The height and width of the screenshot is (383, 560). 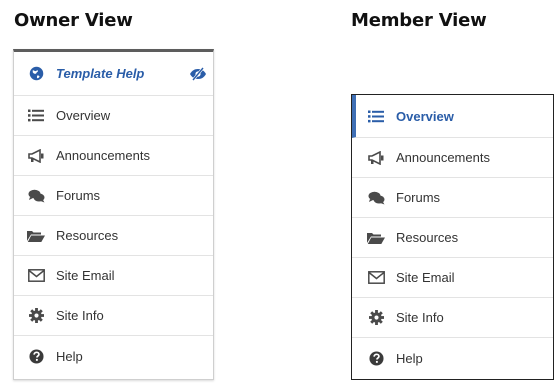 What do you see at coordinates (36, 74) in the screenshot?
I see `globe-icon` at bounding box center [36, 74].